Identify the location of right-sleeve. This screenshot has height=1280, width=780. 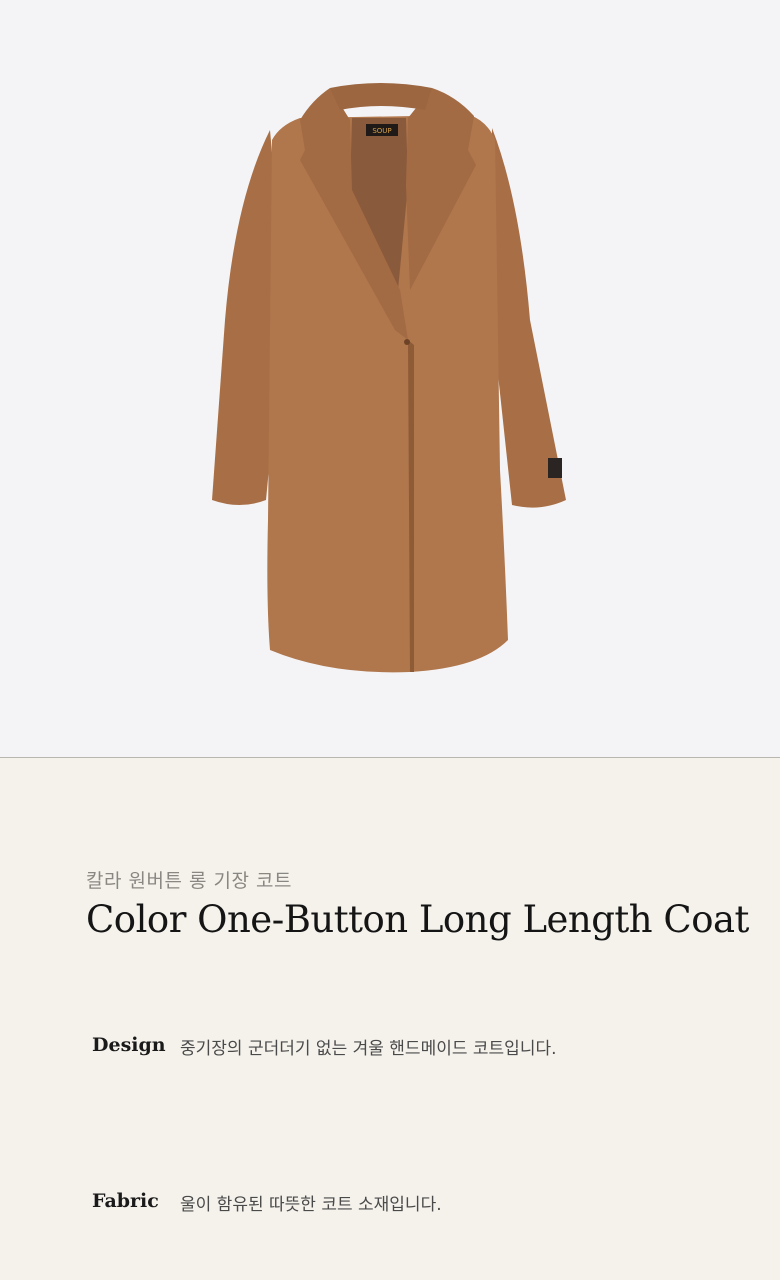
(528, 318).